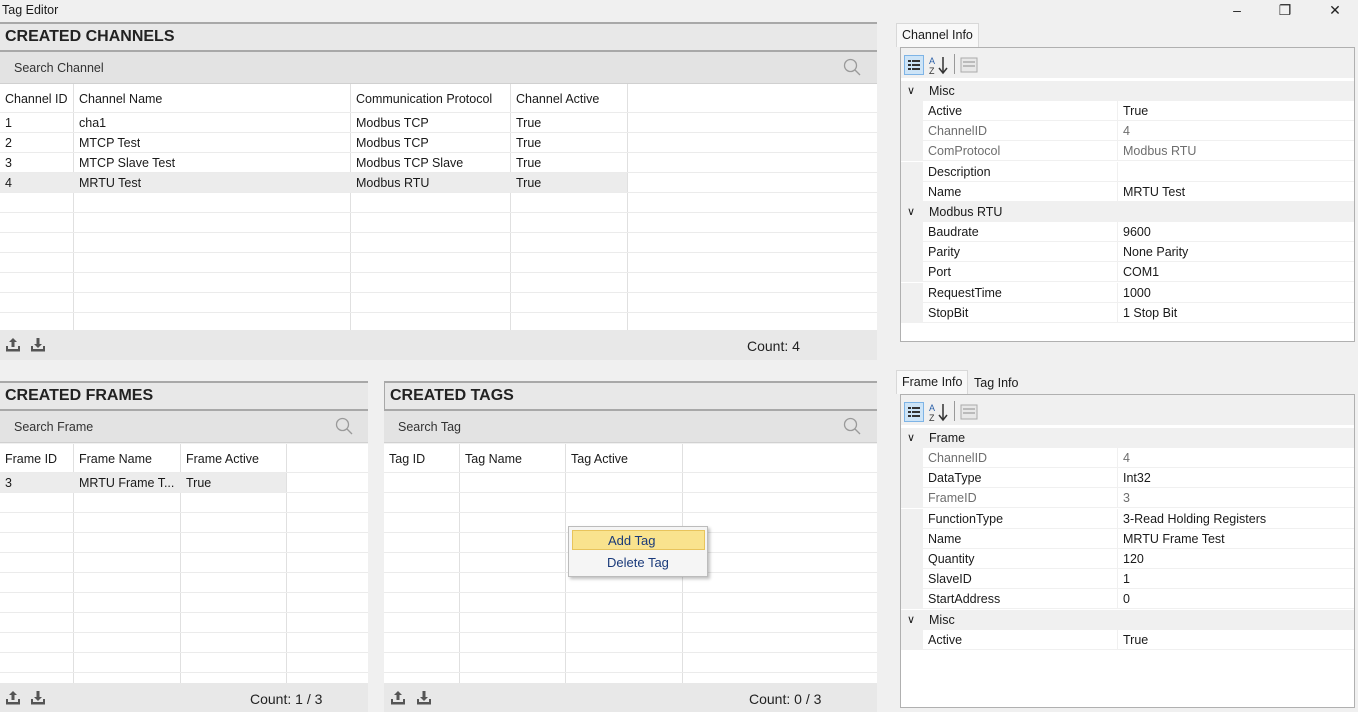 This screenshot has height=712, width=1358. I want to click on property-row: ComProtocol Modbus RTU, so click(1127, 151).